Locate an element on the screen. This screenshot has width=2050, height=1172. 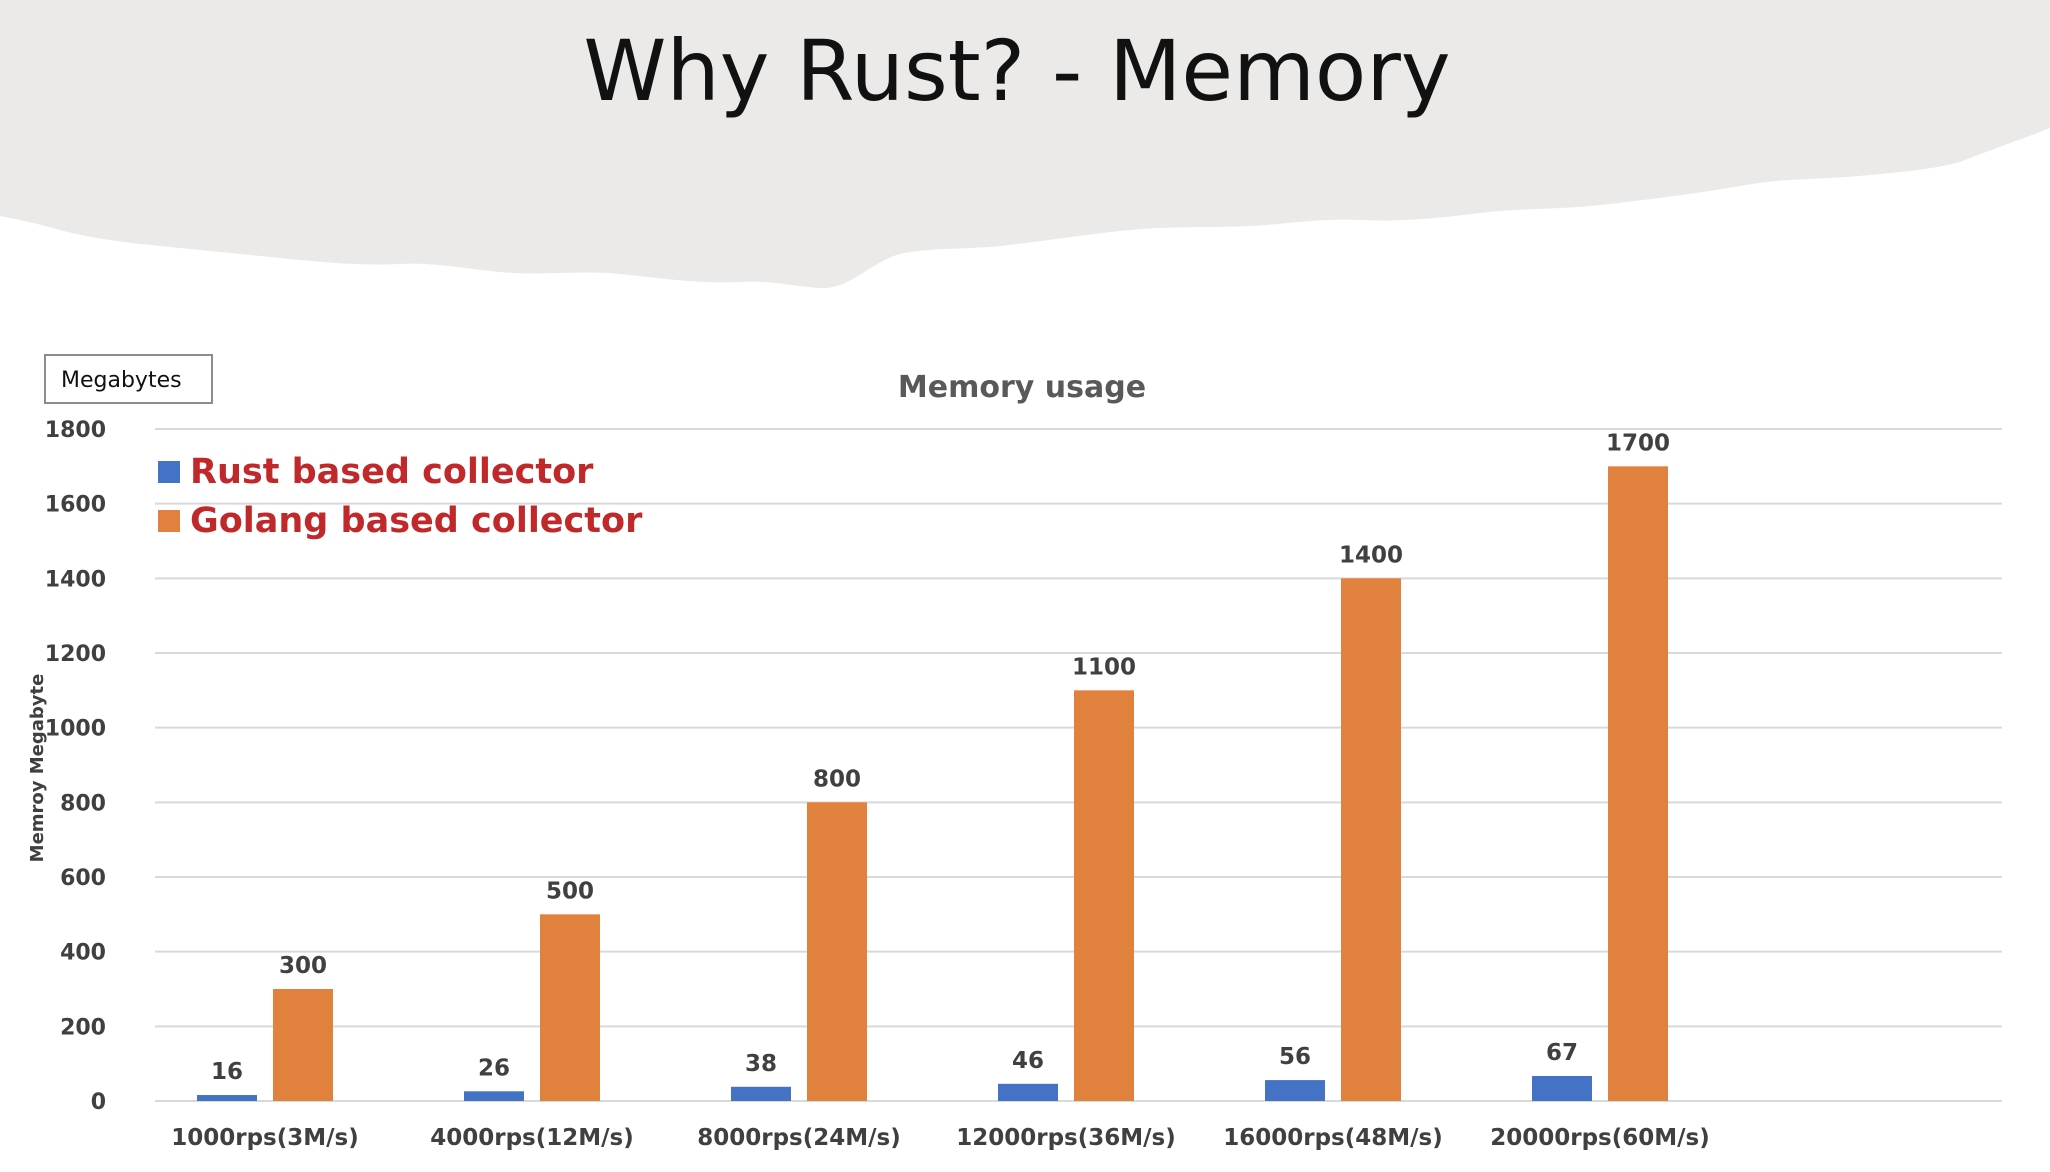
legend-swatch-golang is located at coordinates (169, 521).